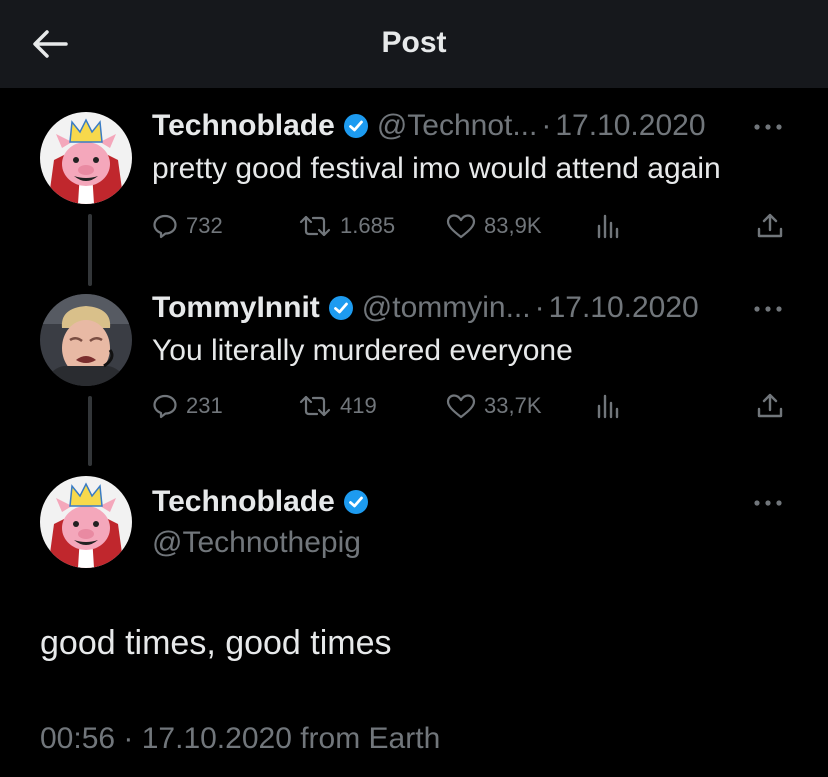 This screenshot has height=777, width=828. I want to click on reply-button: 732, so click(187, 226).